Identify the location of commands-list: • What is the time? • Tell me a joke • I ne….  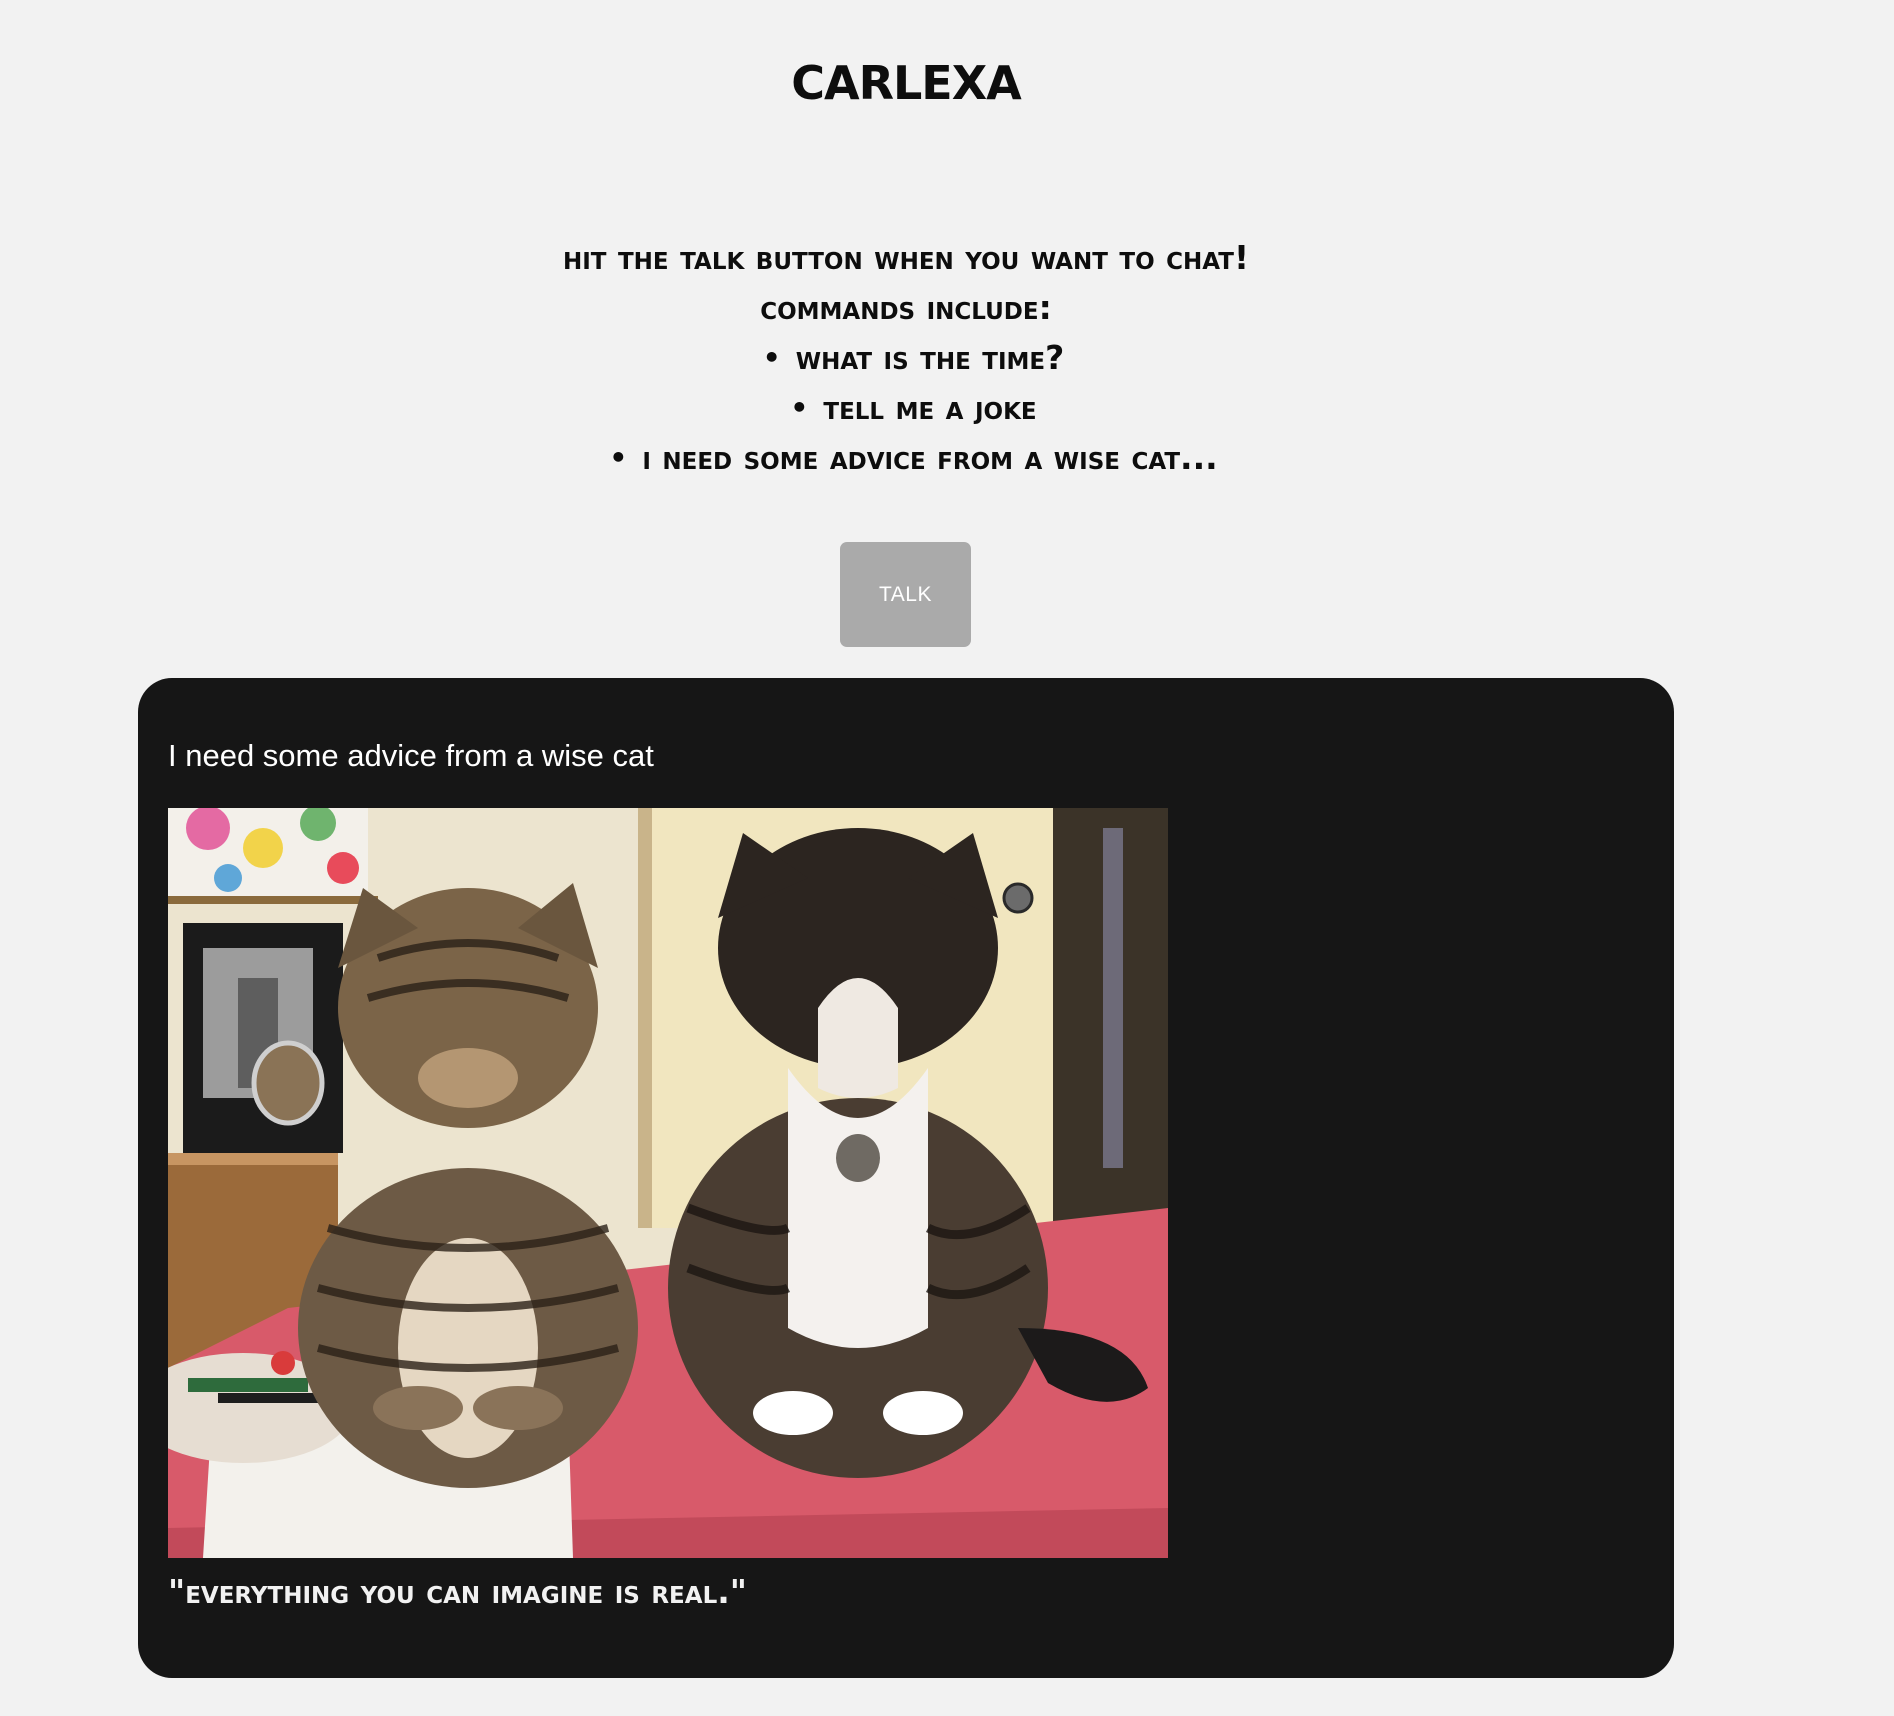
(906, 408).